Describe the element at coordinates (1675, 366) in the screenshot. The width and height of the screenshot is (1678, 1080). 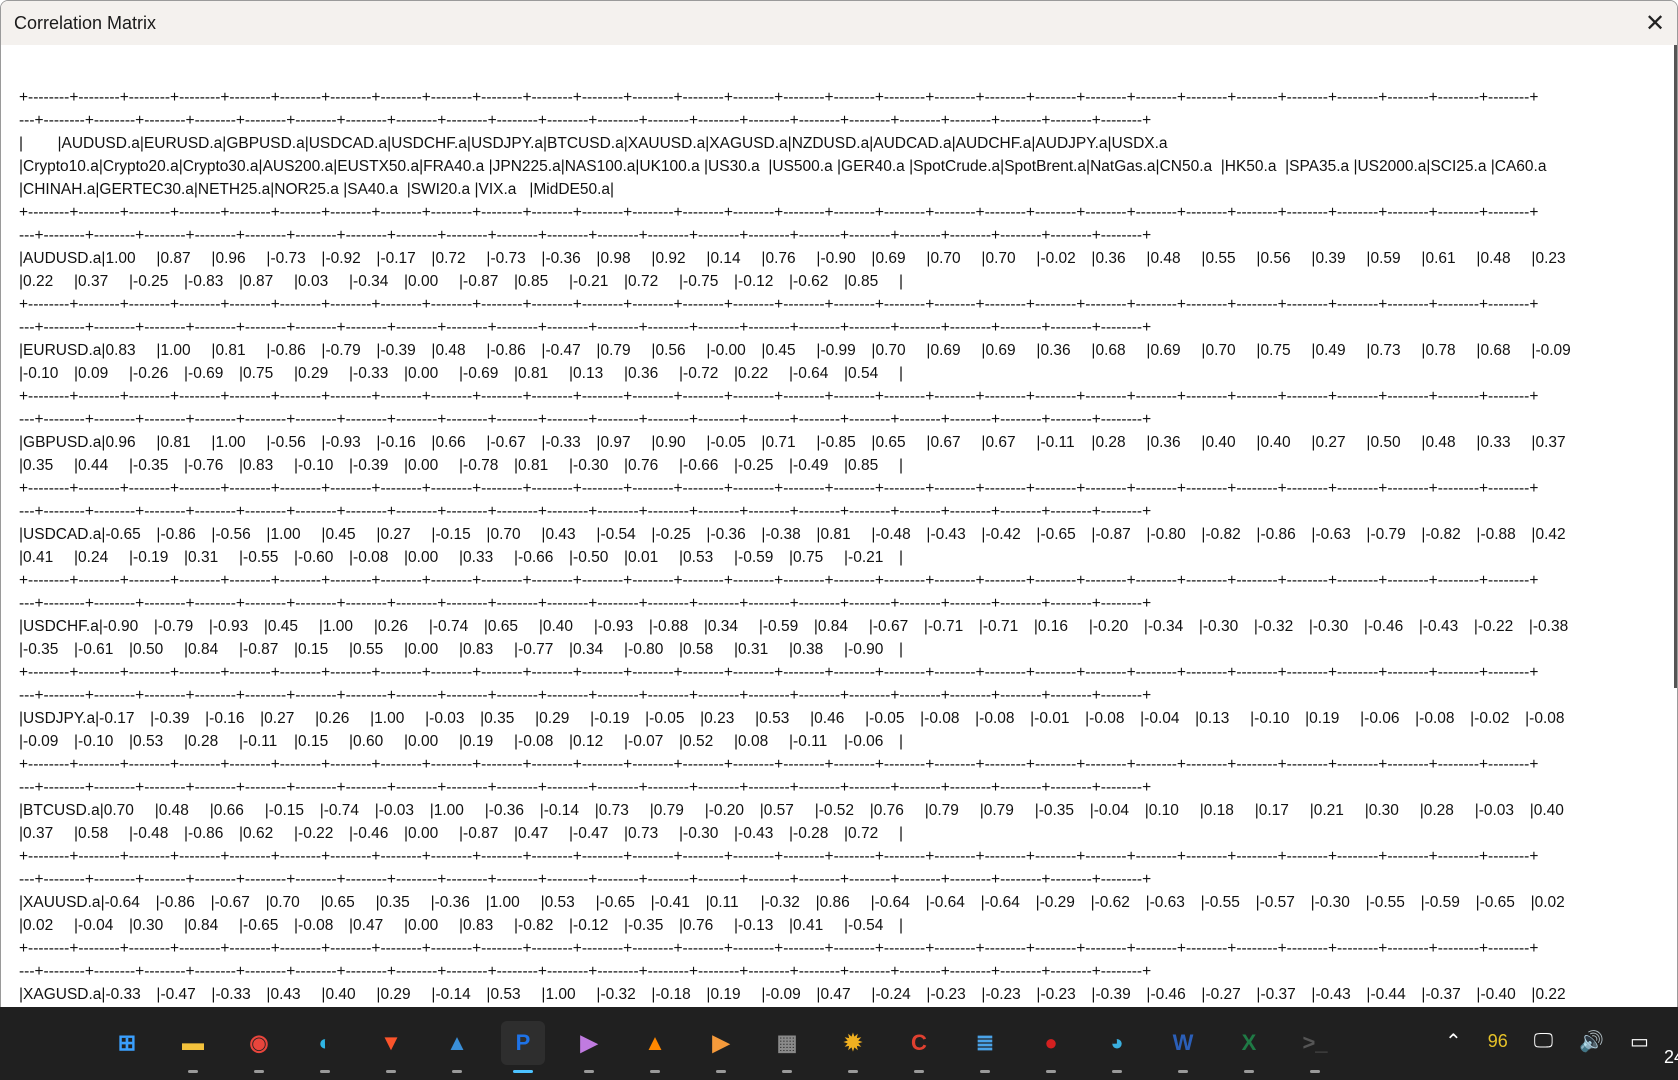
I see `scrollbar` at that location.